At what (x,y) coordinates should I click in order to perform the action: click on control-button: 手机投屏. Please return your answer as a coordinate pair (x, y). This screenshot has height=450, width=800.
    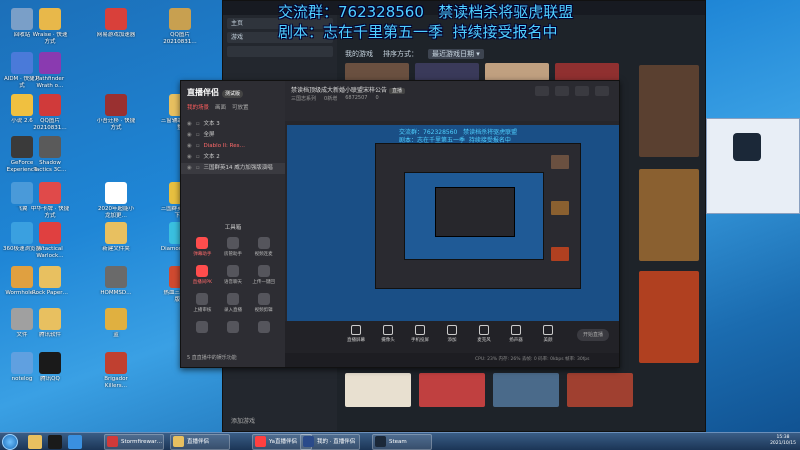
    Looking at the image, I should click on (420, 339).